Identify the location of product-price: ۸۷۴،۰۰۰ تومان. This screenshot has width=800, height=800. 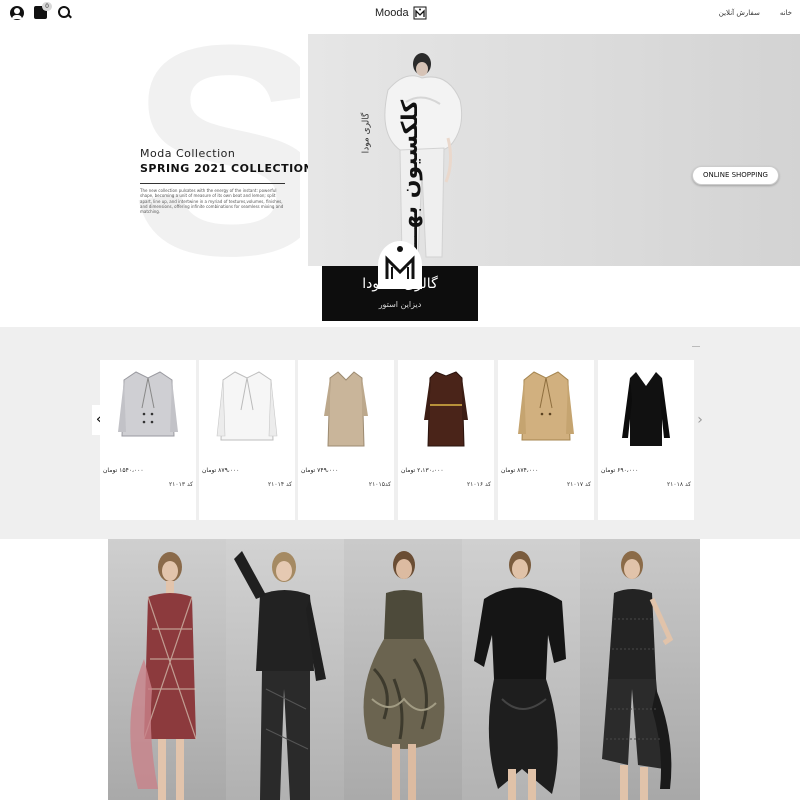
(520, 470).